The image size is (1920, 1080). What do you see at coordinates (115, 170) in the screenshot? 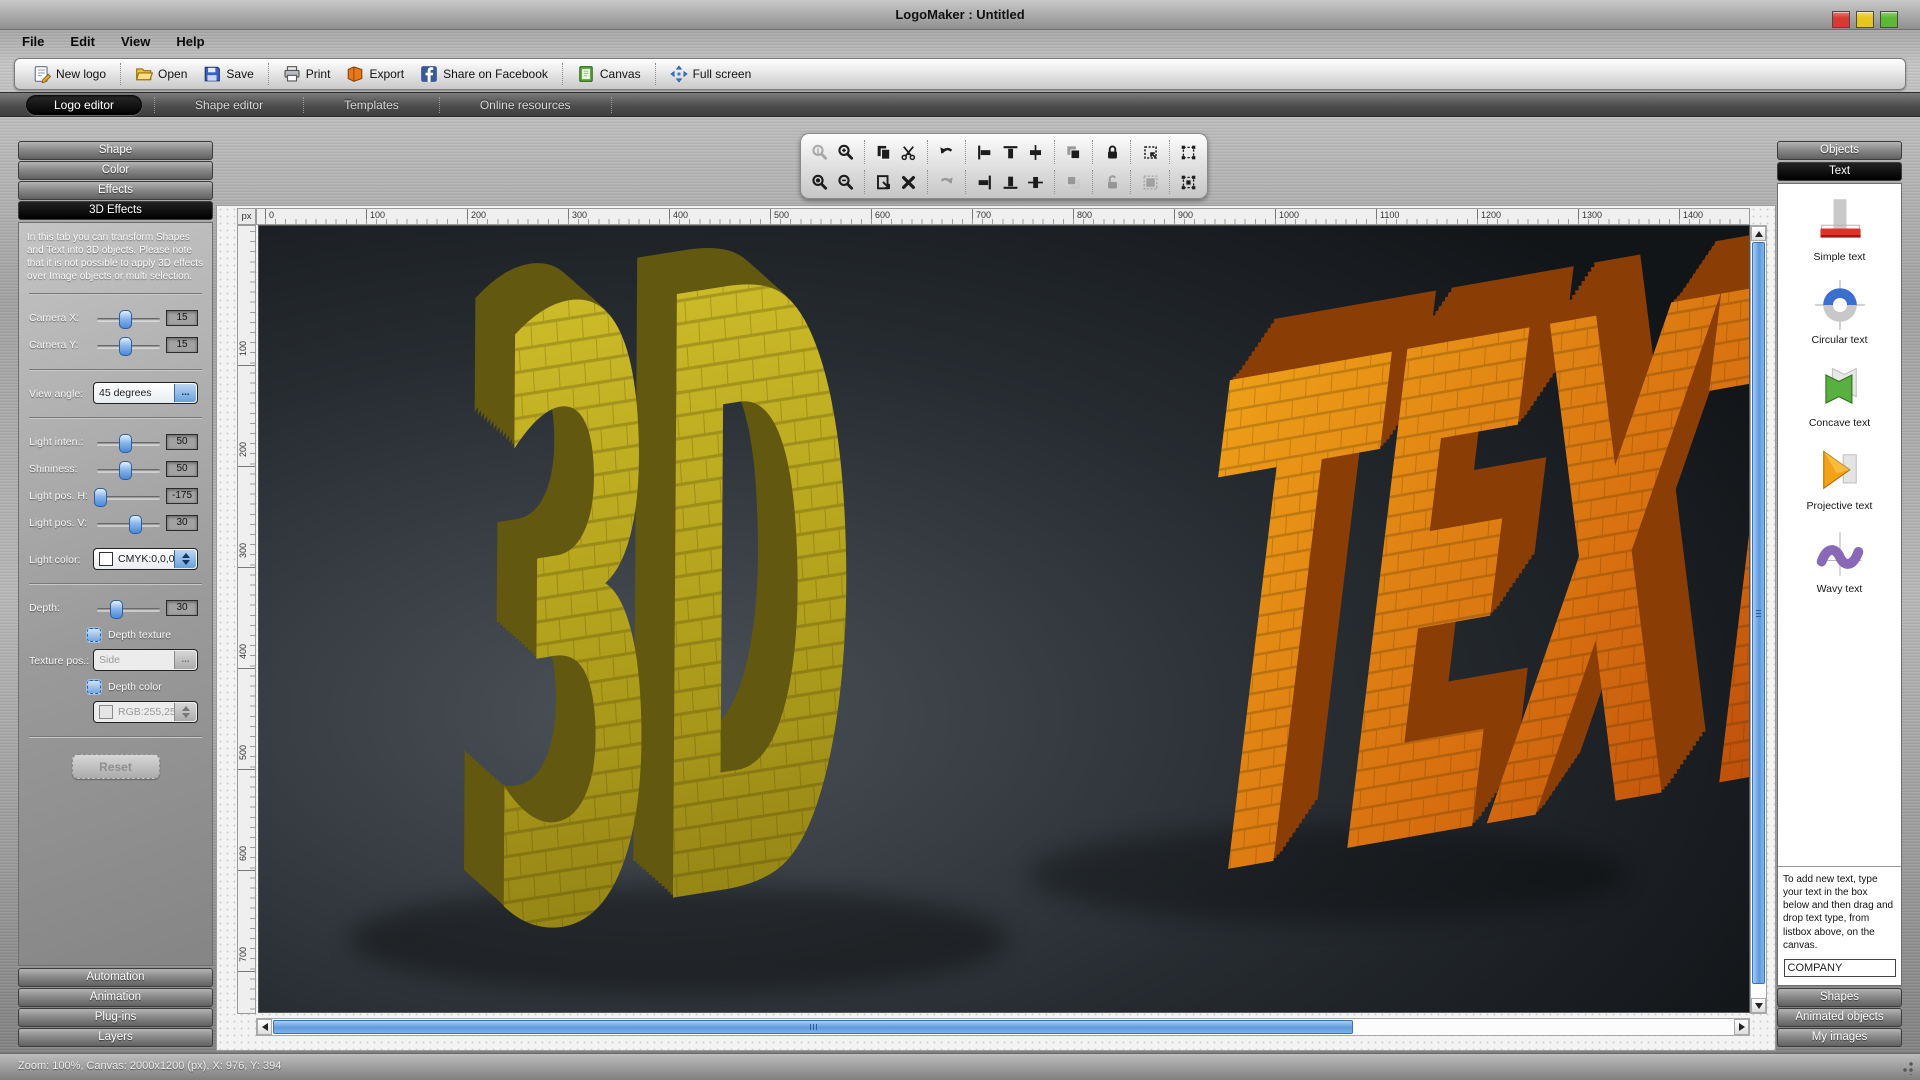
I see `left-section-color: Color` at bounding box center [115, 170].